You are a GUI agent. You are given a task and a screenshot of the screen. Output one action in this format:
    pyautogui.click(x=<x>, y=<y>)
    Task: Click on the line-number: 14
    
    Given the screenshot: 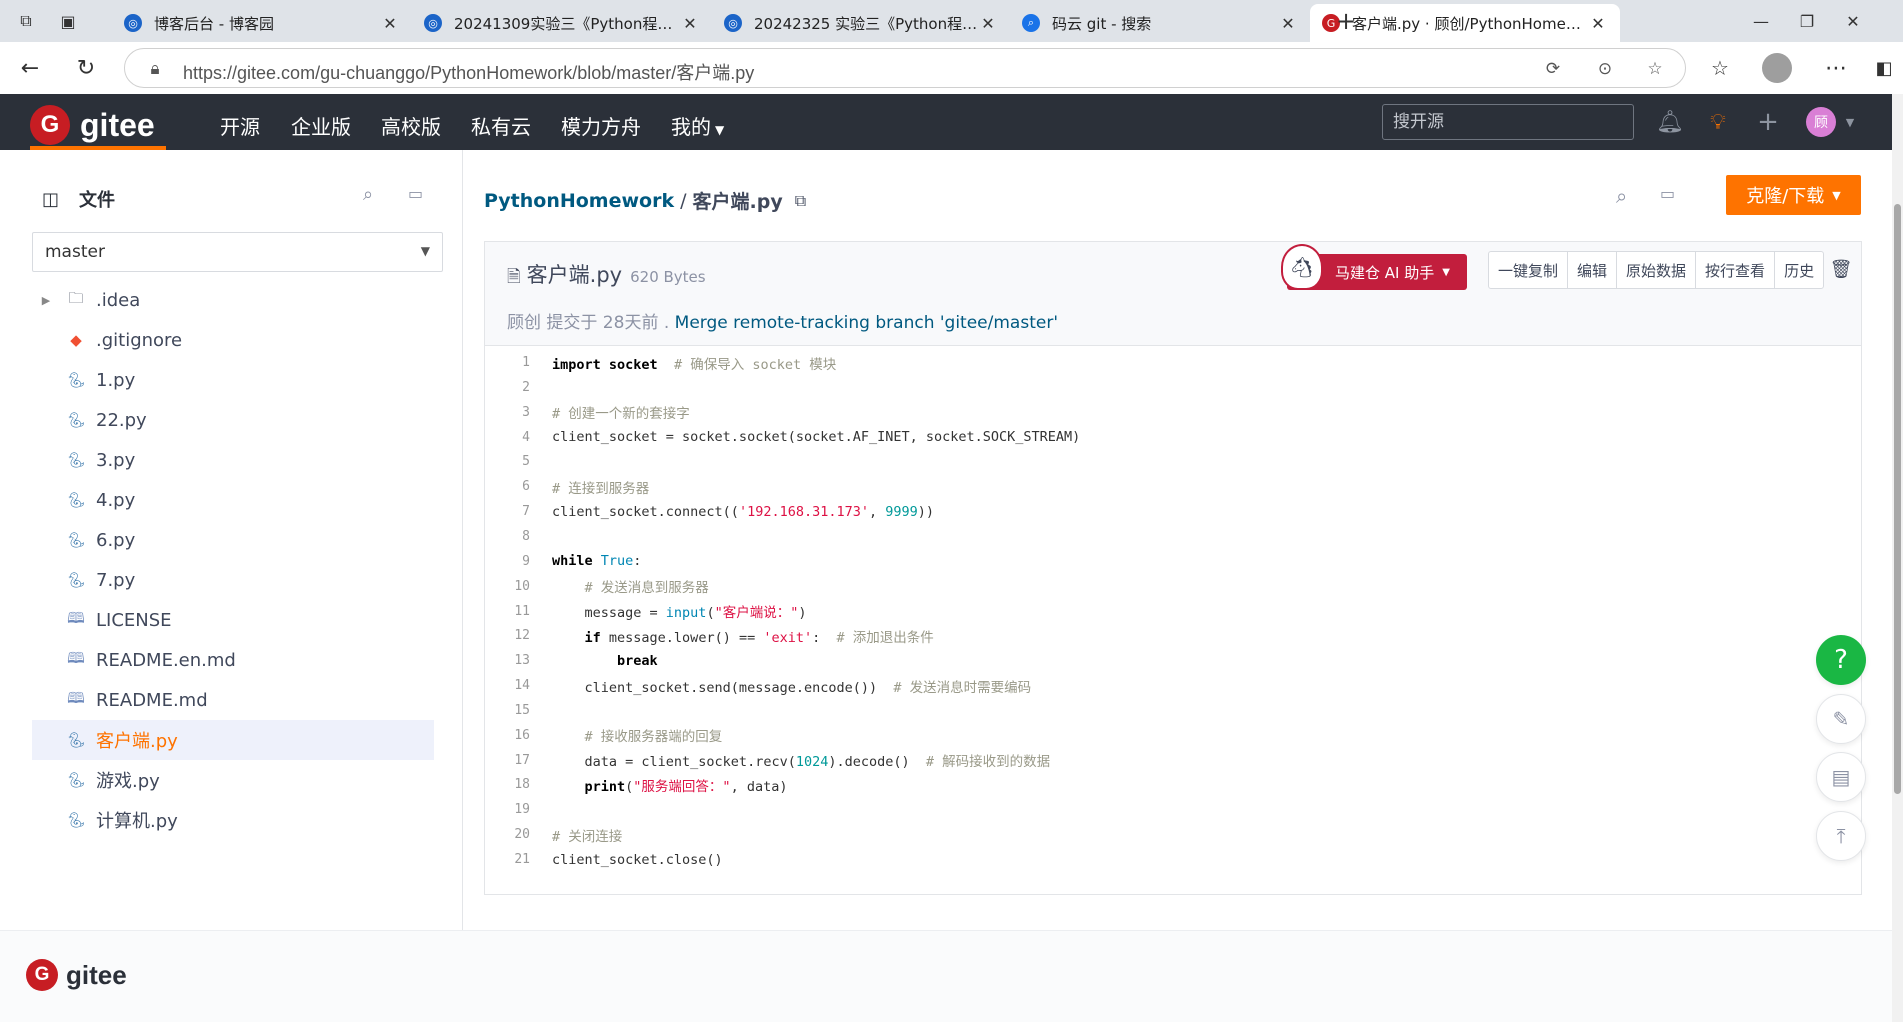 What is the action you would take?
    pyautogui.click(x=507, y=685)
    